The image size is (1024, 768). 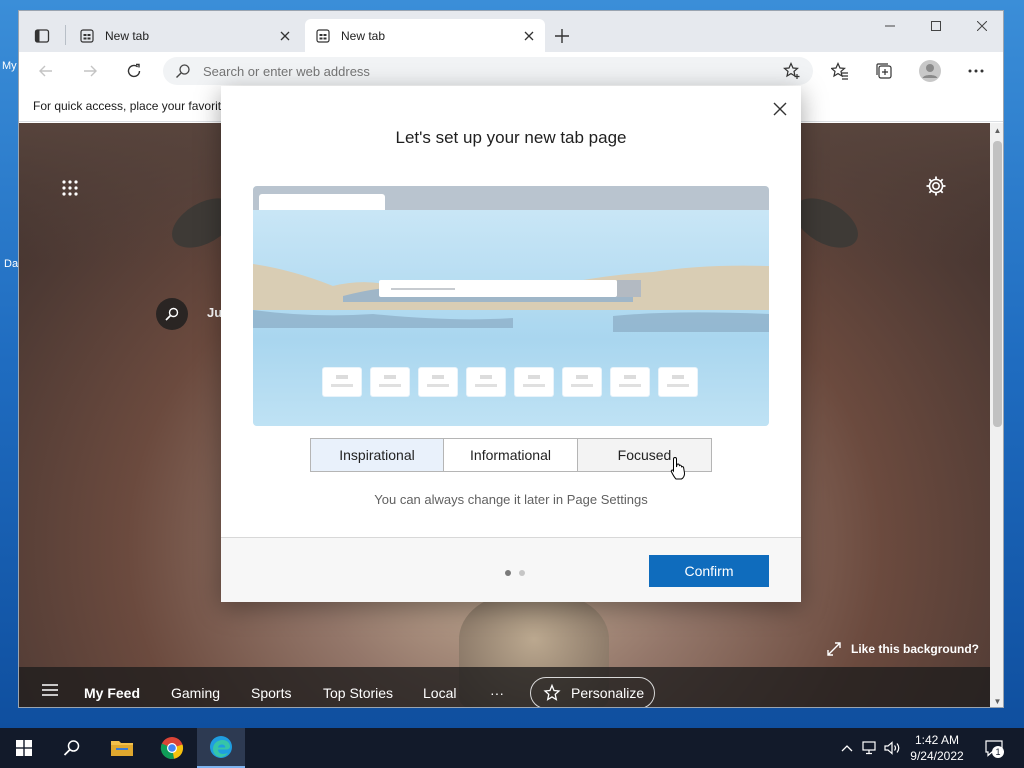 I want to click on maximize-button, so click(x=936, y=26).